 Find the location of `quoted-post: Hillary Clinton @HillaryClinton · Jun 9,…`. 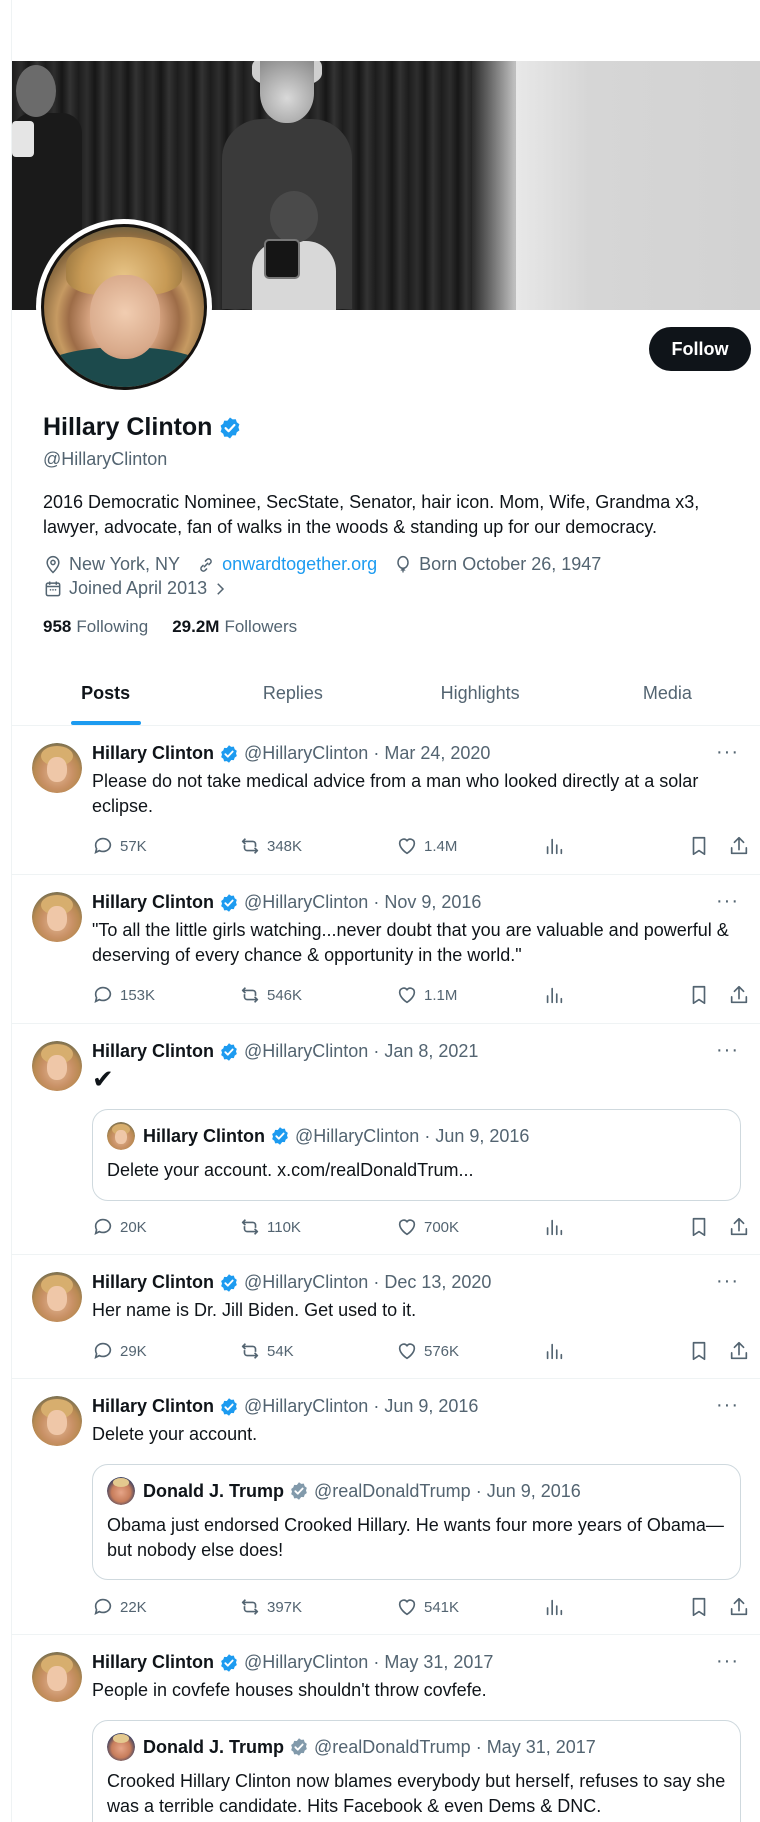

quoted-post: Hillary Clinton @HillaryClinton · Jun 9,… is located at coordinates (416, 1155).